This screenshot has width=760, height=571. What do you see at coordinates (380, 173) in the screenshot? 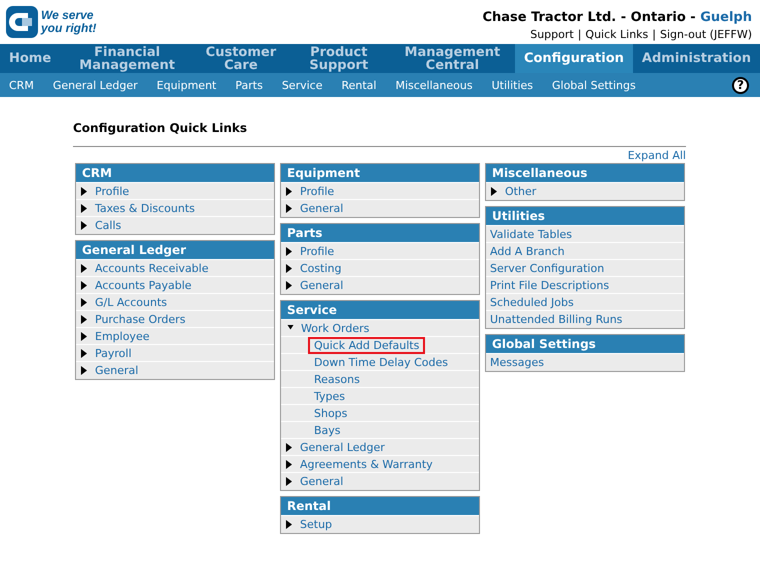
I see `panel-title: Equipment` at bounding box center [380, 173].